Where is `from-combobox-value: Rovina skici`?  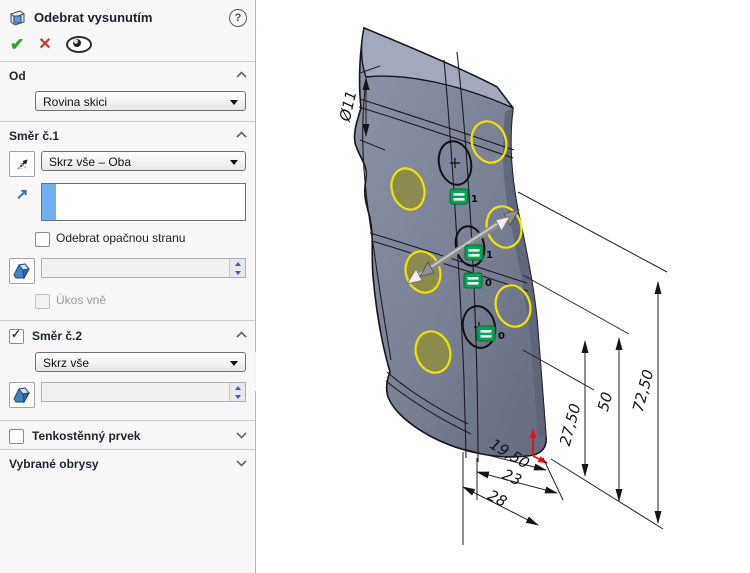
from-combobox-value: Rovina skici is located at coordinates (75, 102).